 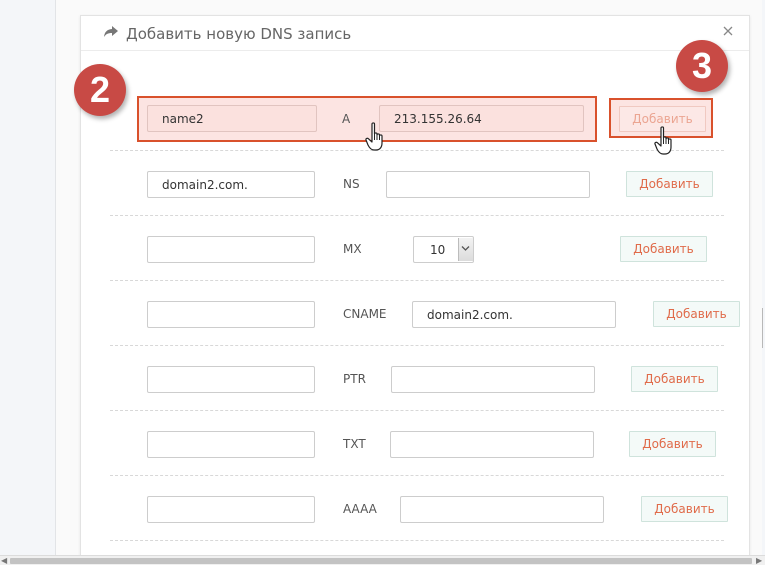 I want to click on add-mx-button: Добавить, so click(x=663, y=249).